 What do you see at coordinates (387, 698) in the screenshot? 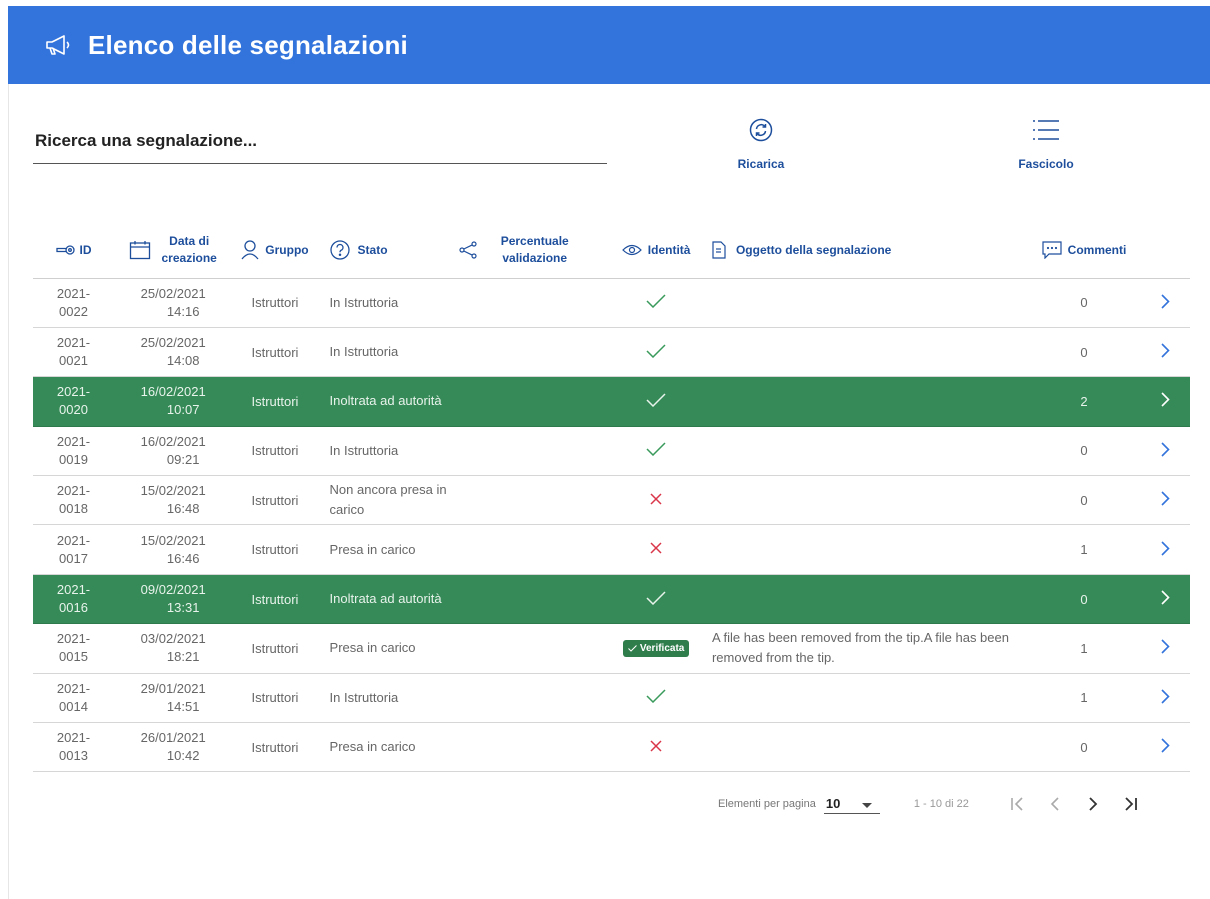
I see `cell-state: In Istruttoria` at bounding box center [387, 698].